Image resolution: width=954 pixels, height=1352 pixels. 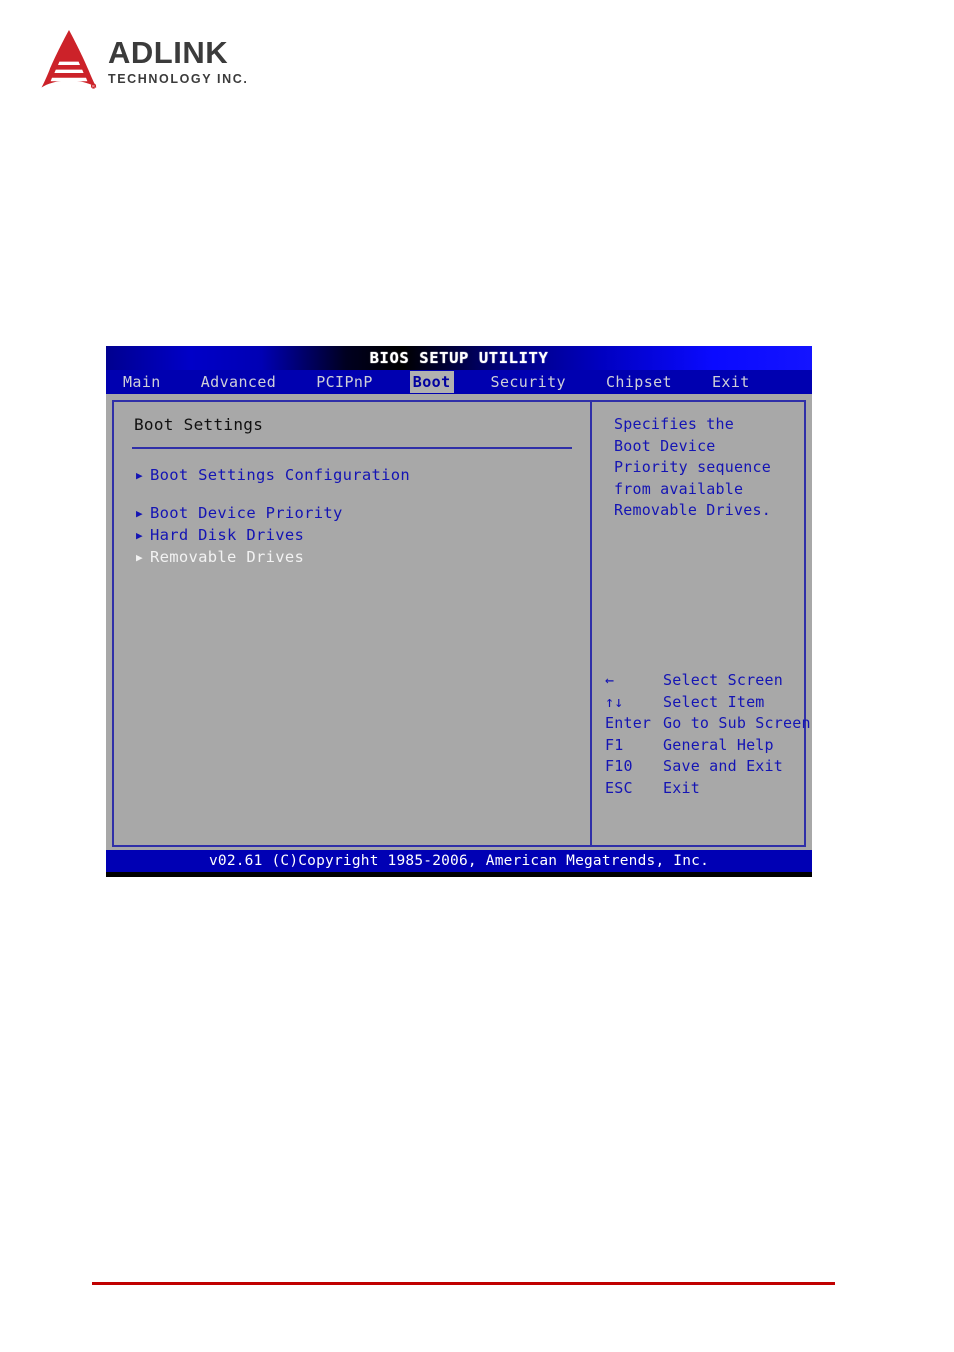 I want to click on menu-item-hard-disk-drives: ▶ Hard Disk Drives, so click(x=354, y=536).